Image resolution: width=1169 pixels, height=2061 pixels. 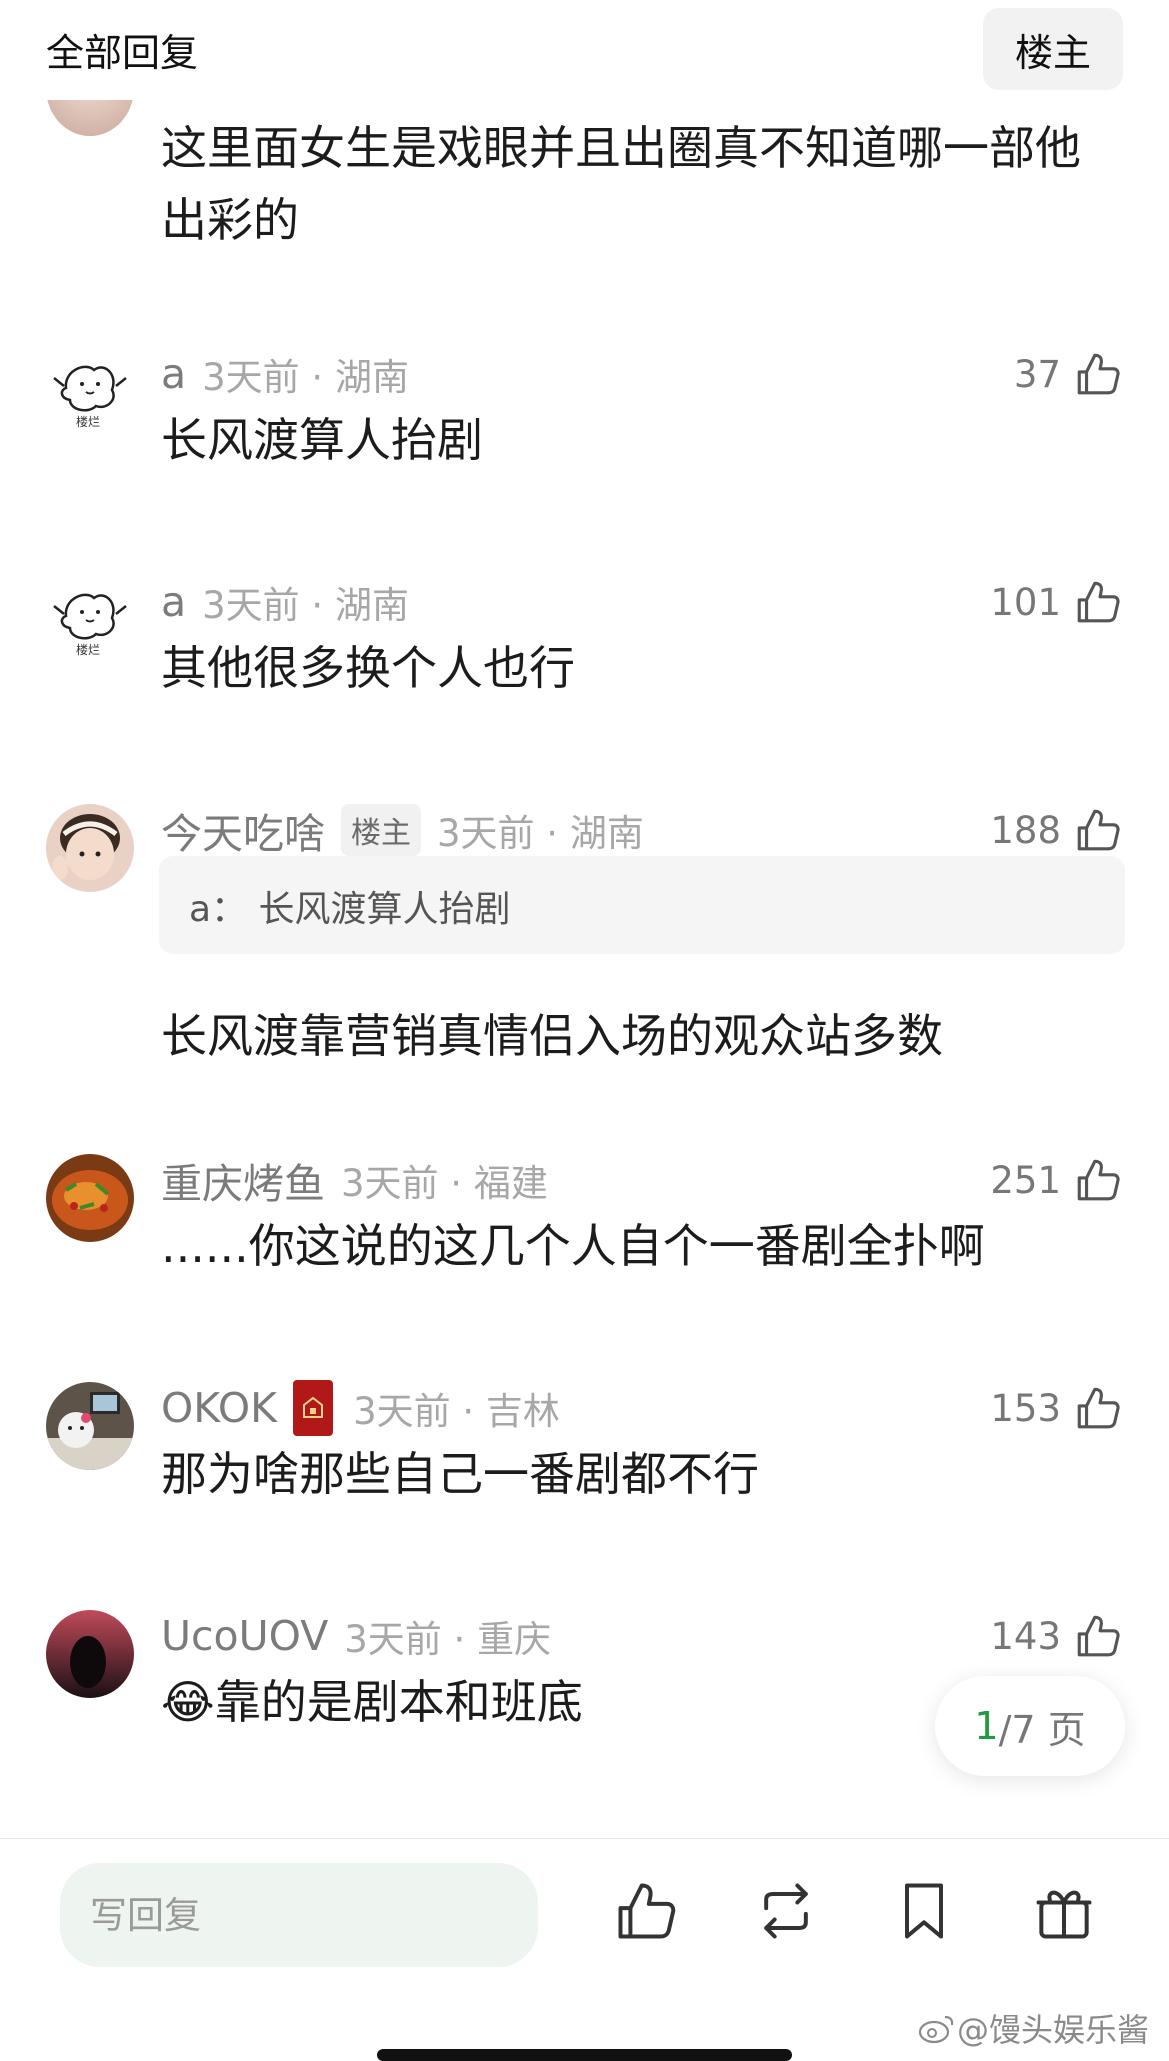 I want to click on comment-meta: 今天吃啥 楼主 3天前 · 湖南, so click(x=402, y=830).